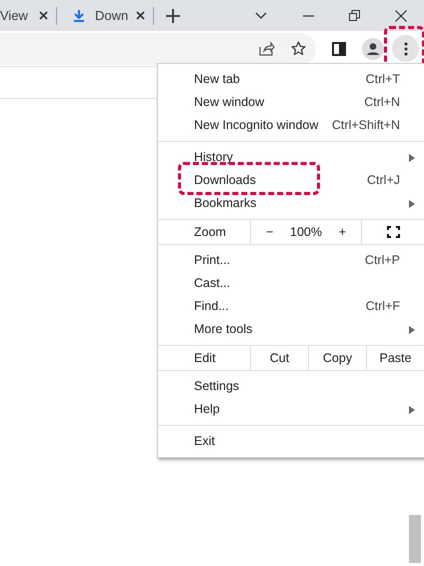 Image resolution: width=424 pixels, height=566 pixels. I want to click on zoom-in-button: +, so click(343, 232).